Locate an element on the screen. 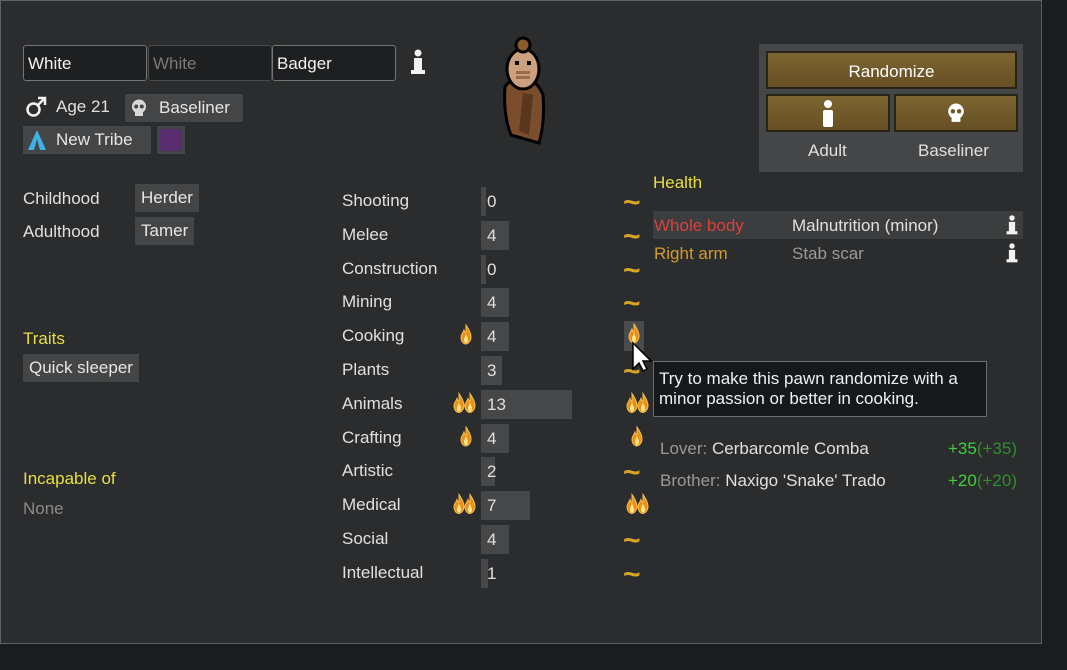 This screenshot has height=670, width=1067. xenotype-label: Baseliner is located at coordinates (194, 107).